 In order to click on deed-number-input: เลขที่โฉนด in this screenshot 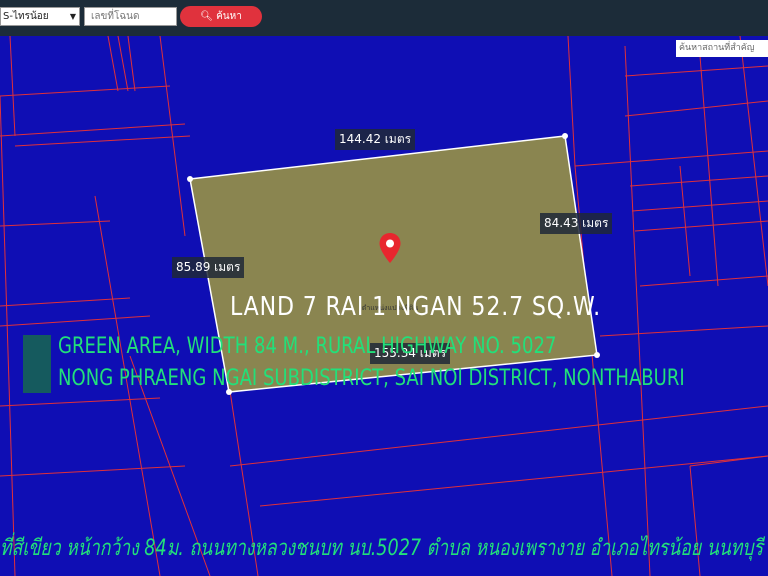, I will do `click(130, 16)`.